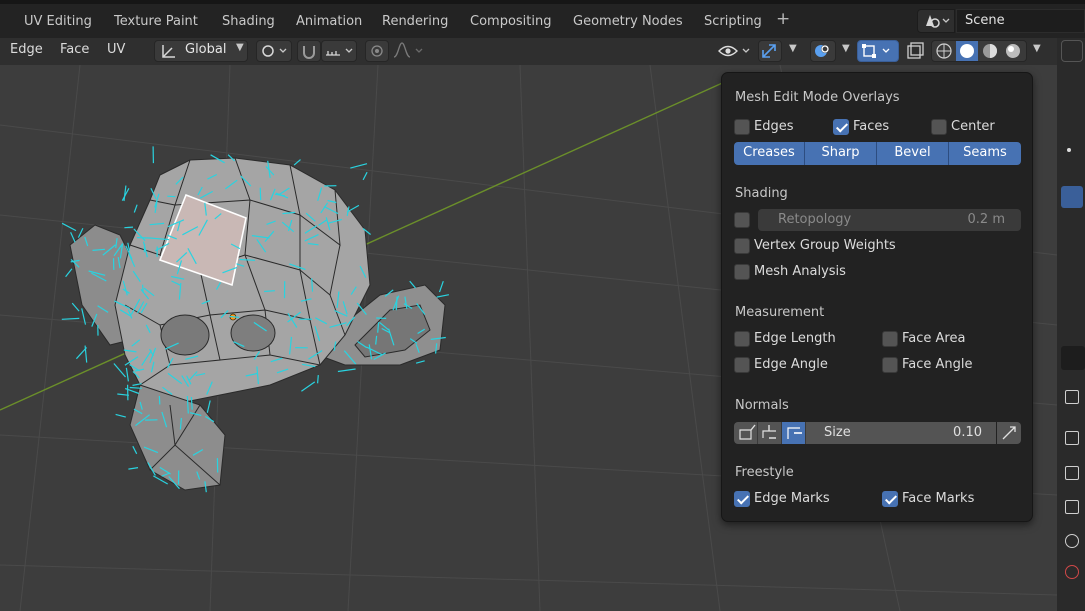 The image size is (1085, 611). Describe the element at coordinates (762, 405) in the screenshot. I see `normals-section-title: Normals` at that location.